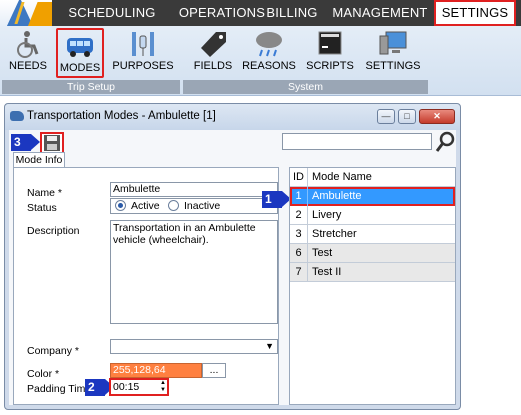 The image size is (521, 415). Describe the element at coordinates (269, 346) in the screenshot. I see `chevron-down-icon: ▼` at that location.